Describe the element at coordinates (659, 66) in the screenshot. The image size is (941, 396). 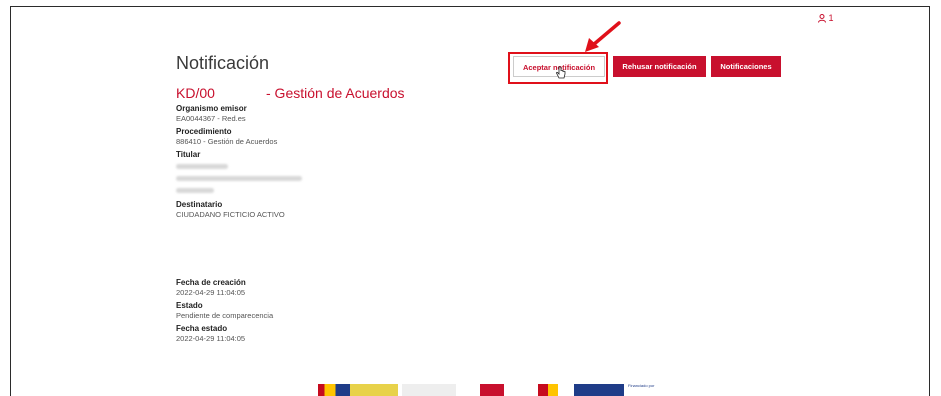
I see `reject-notification-button: Rehusar notificación` at that location.